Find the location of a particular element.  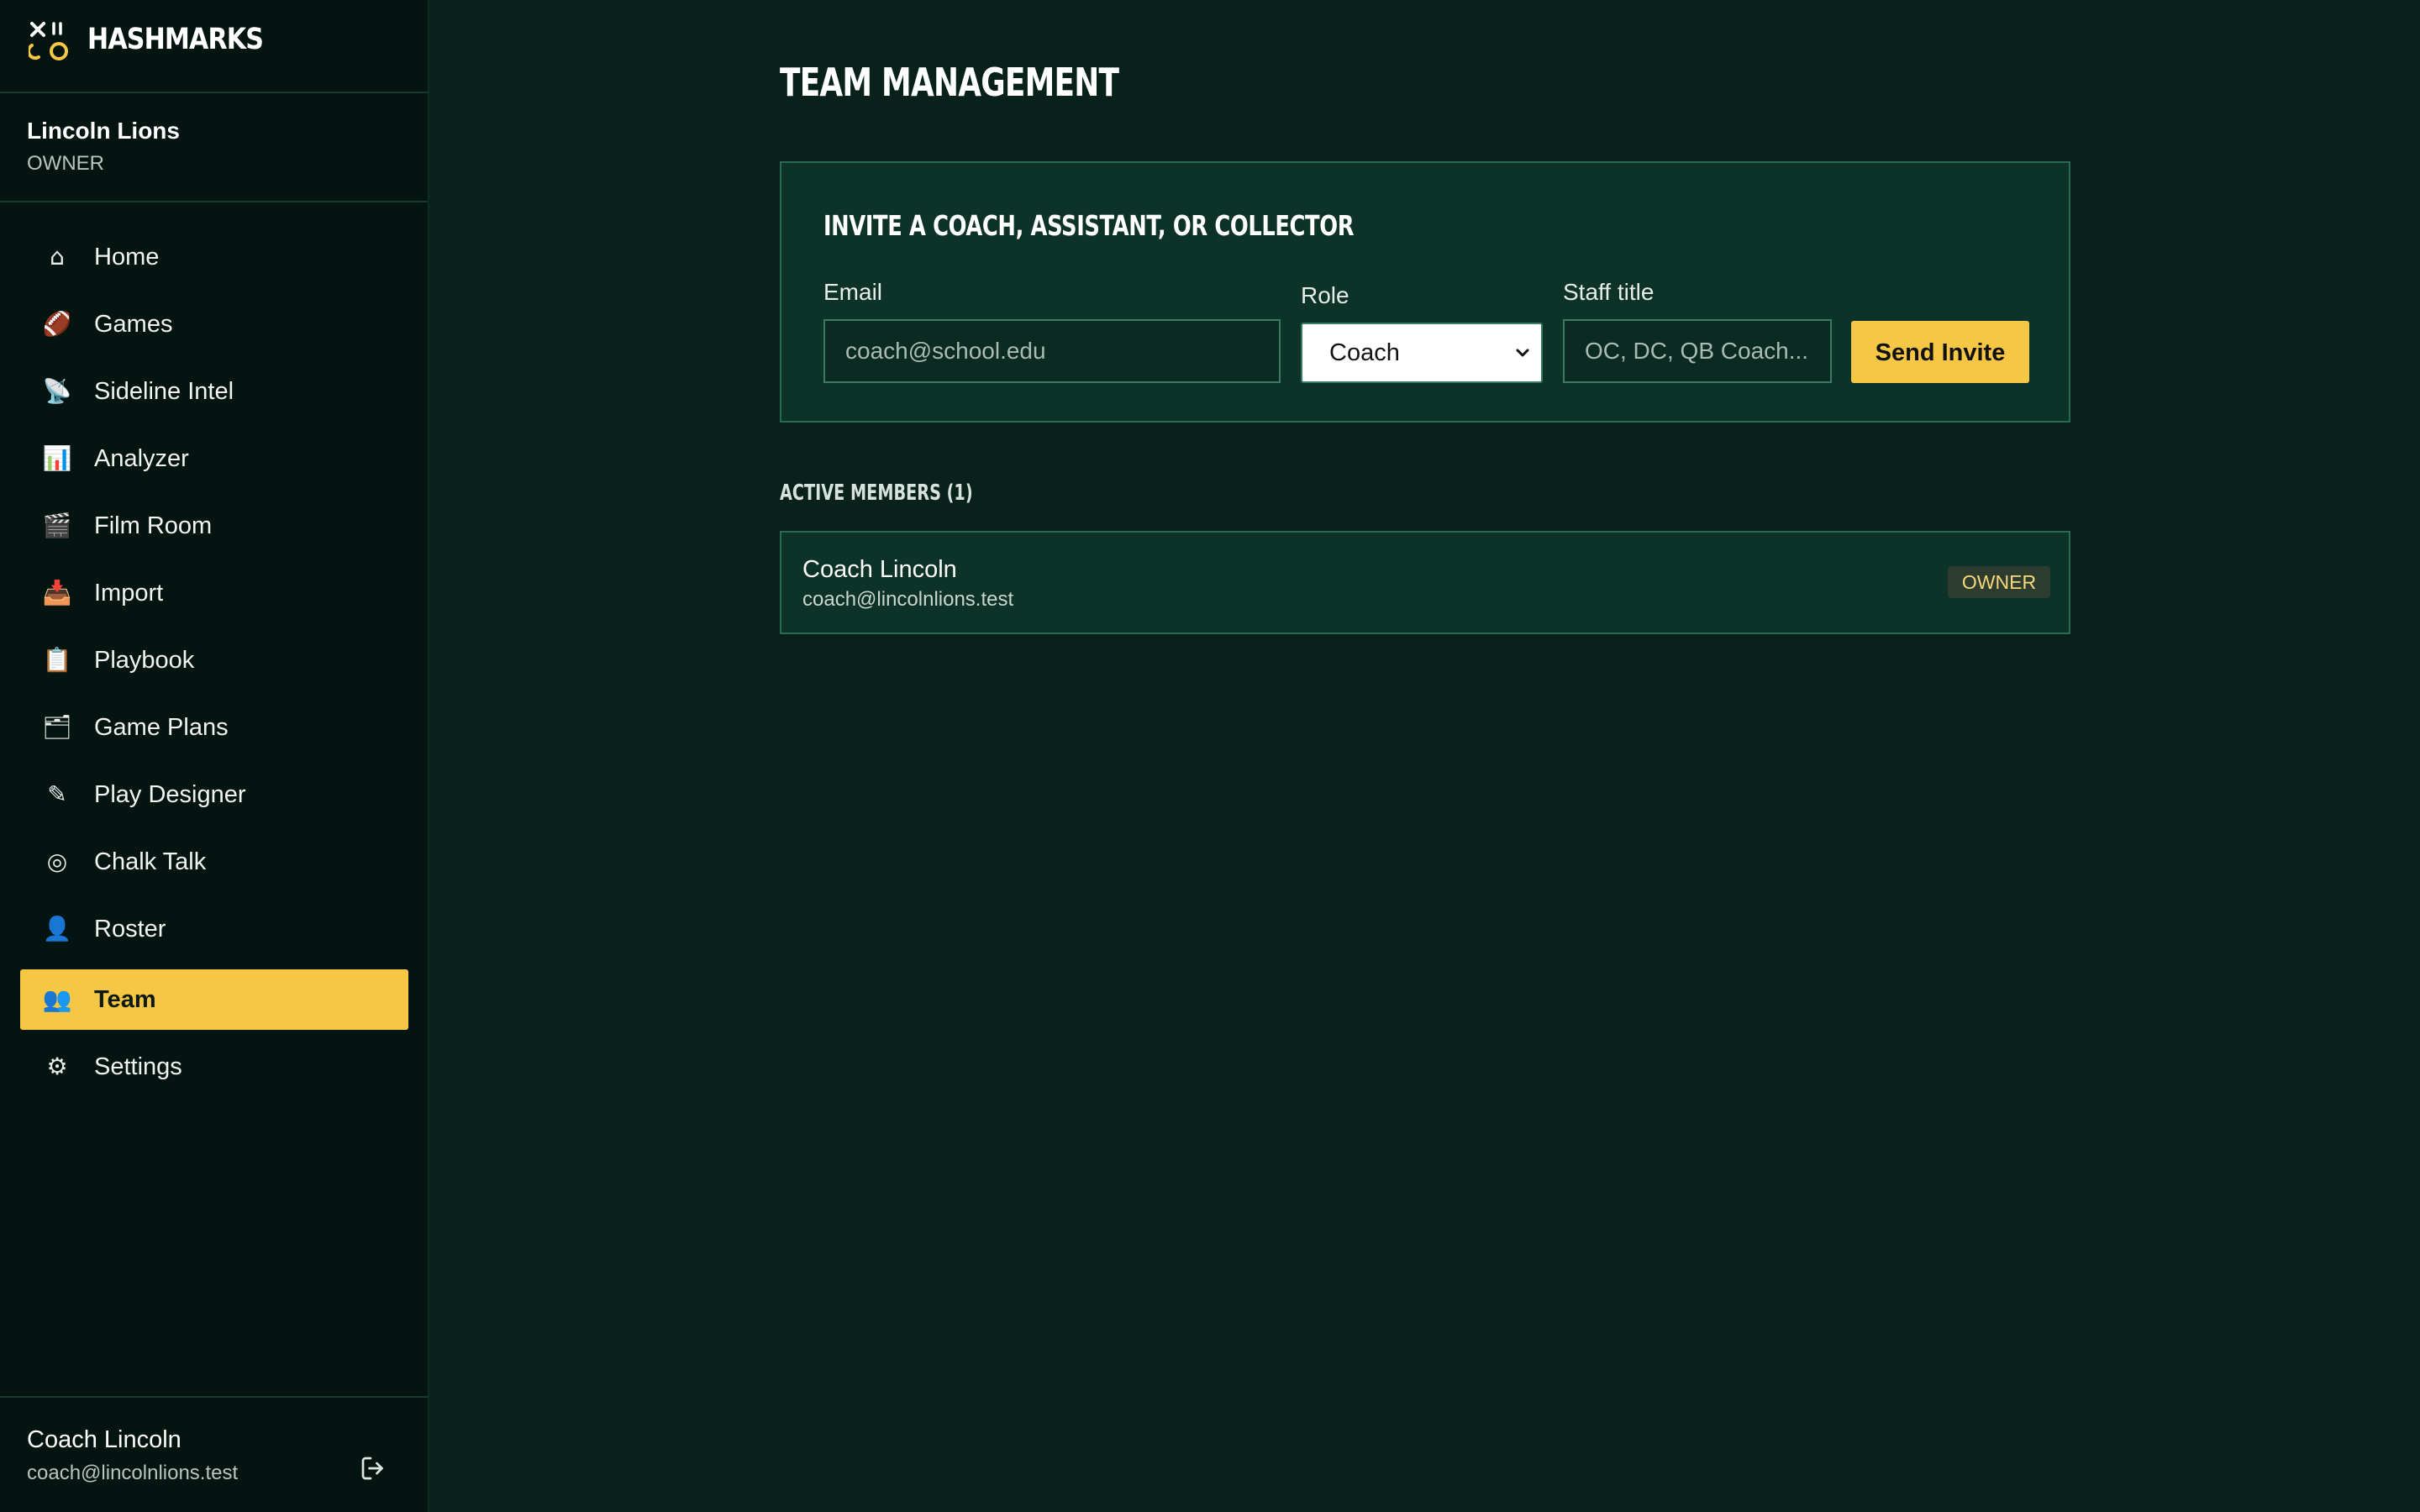

sidebar-item-label: Chalk Talk is located at coordinates (150, 861).